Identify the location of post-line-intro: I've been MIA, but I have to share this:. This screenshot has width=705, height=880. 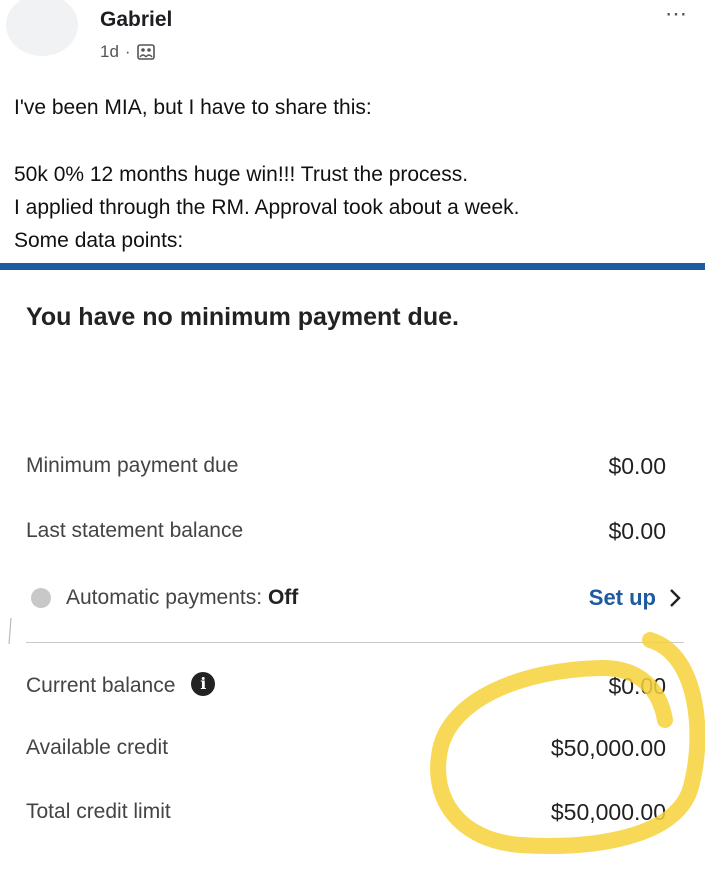
(193, 107).